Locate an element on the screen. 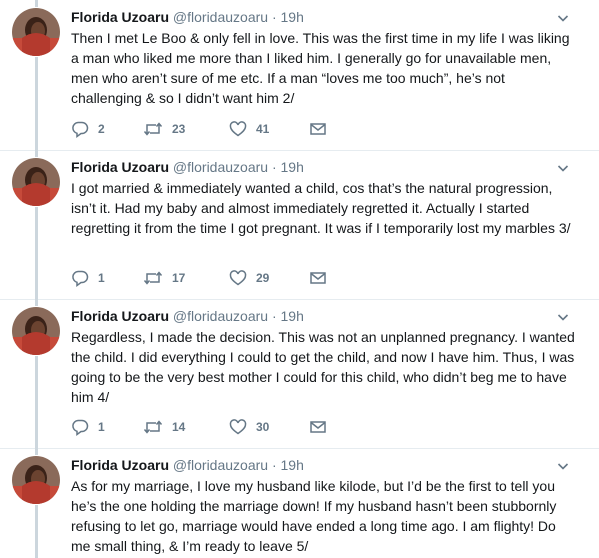 The height and width of the screenshot is (558, 599). like-button: 41 is located at coordinates (249, 129).